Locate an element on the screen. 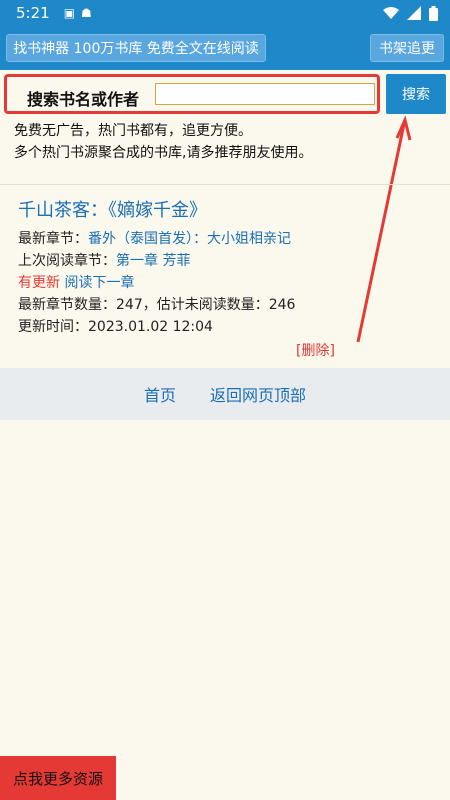 The height and width of the screenshot is (800, 450). chapter-counts: 最新章节数量：247，估计未阅读数量：246 is located at coordinates (157, 305).